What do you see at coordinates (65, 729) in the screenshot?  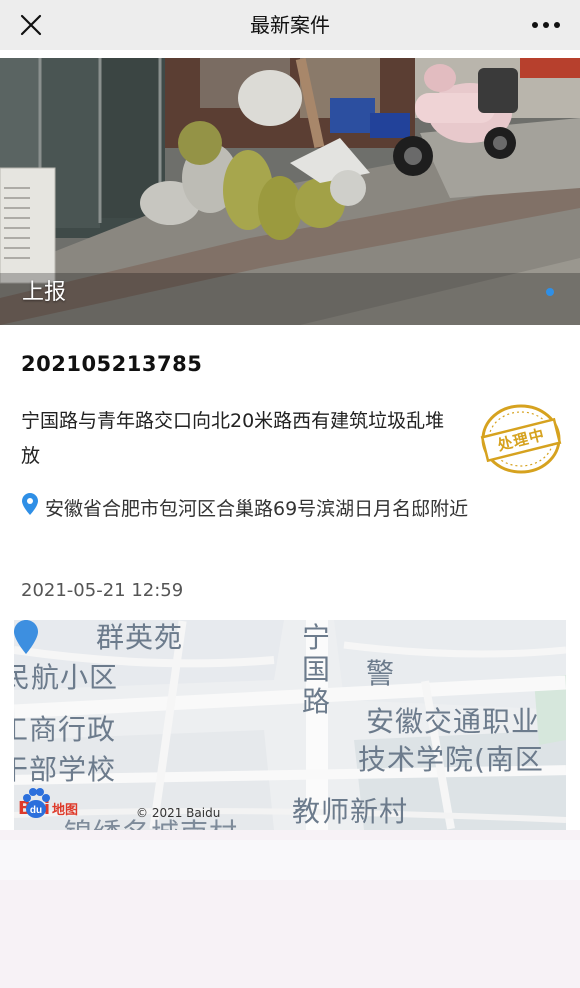 I see `map-label-bureau-1: 工商行政` at bounding box center [65, 729].